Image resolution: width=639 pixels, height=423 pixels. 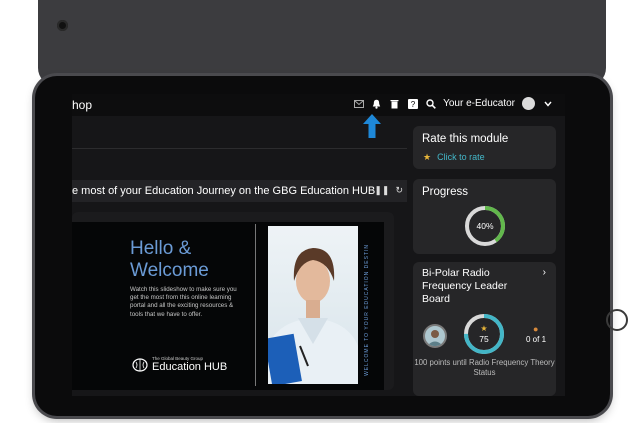 I want to click on click-to-rate-link: ★ Click to rate, so click(x=454, y=157).